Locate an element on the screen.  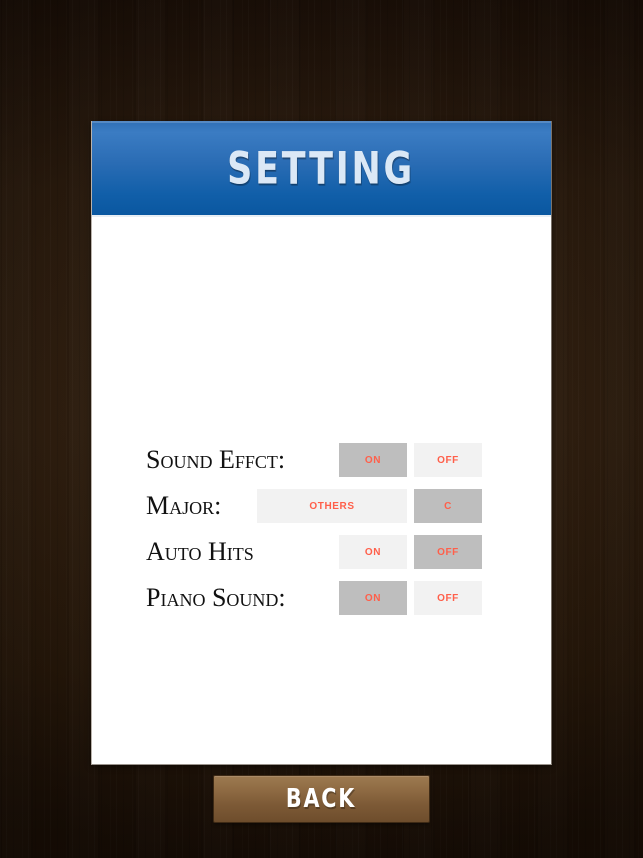
settings-row-options-sound-effct: ON OFF is located at coordinates (410, 460).